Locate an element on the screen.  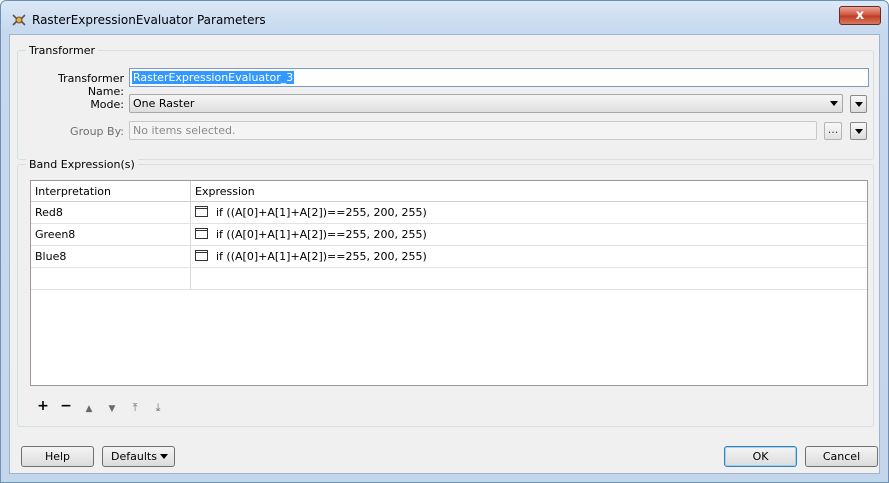
empty-expression-cell is located at coordinates (529, 278).